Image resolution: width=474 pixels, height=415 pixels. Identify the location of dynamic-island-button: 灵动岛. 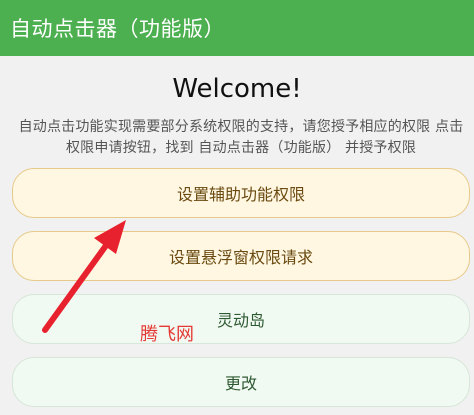
(241, 319).